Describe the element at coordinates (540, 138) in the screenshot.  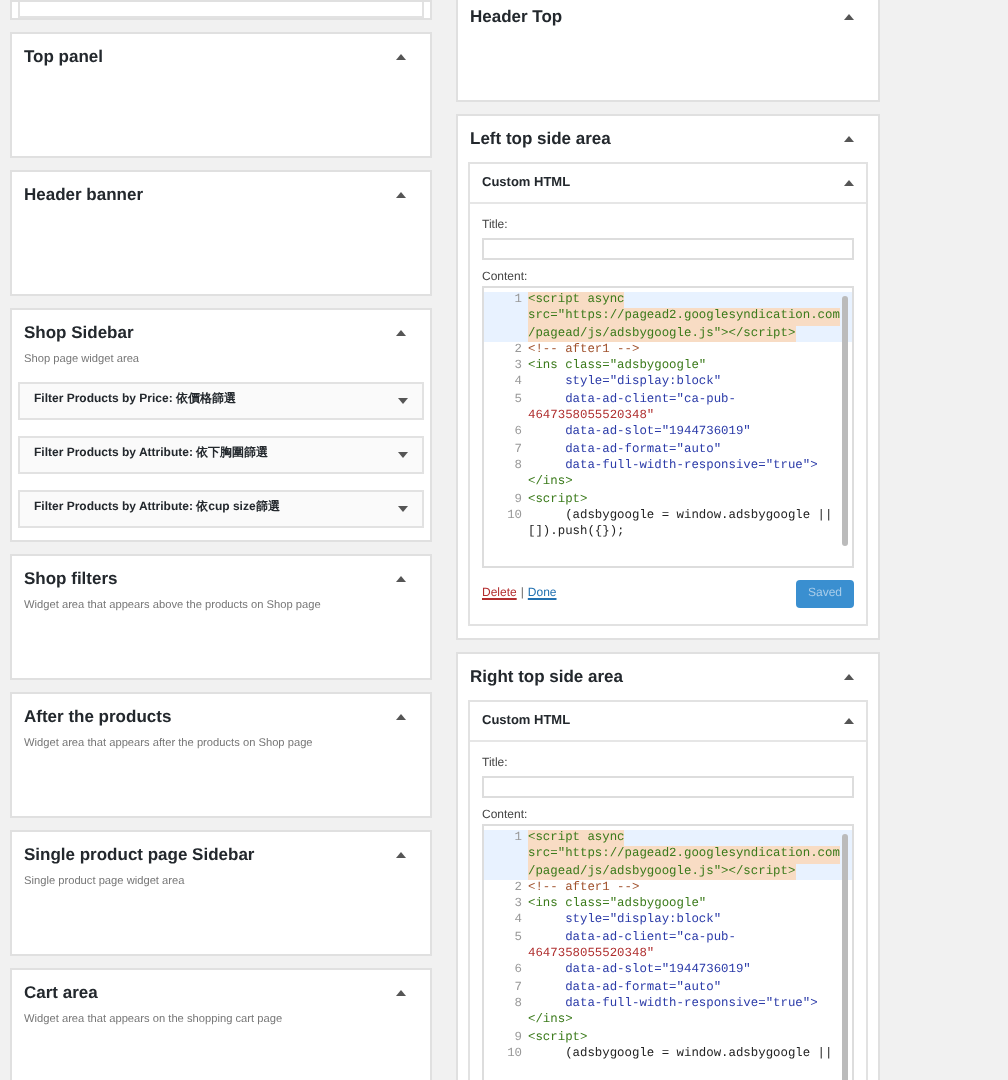
I see `panel-title: Left top side area` at that location.